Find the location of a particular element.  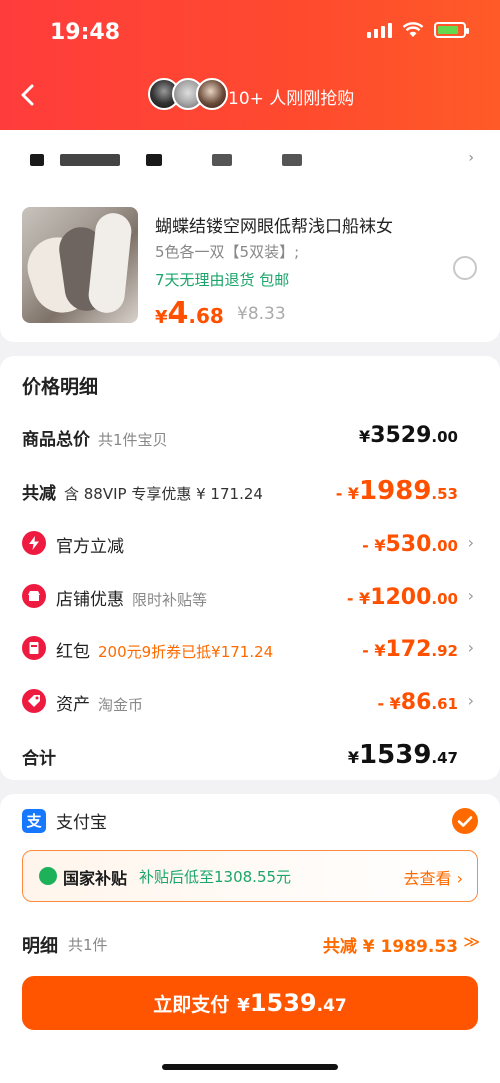

tag-icon is located at coordinates (34, 701).